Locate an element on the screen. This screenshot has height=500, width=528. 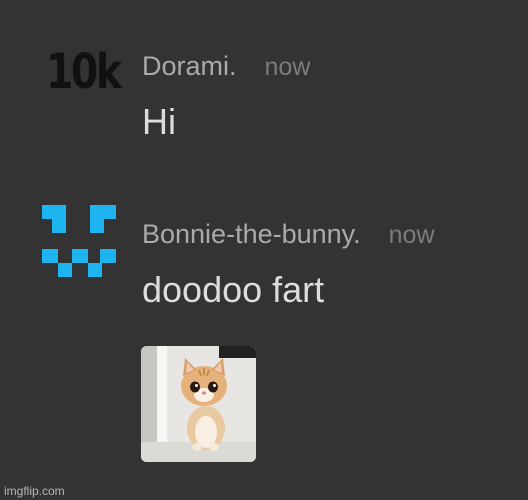
message-content: Hi is located at coordinates (159, 121).